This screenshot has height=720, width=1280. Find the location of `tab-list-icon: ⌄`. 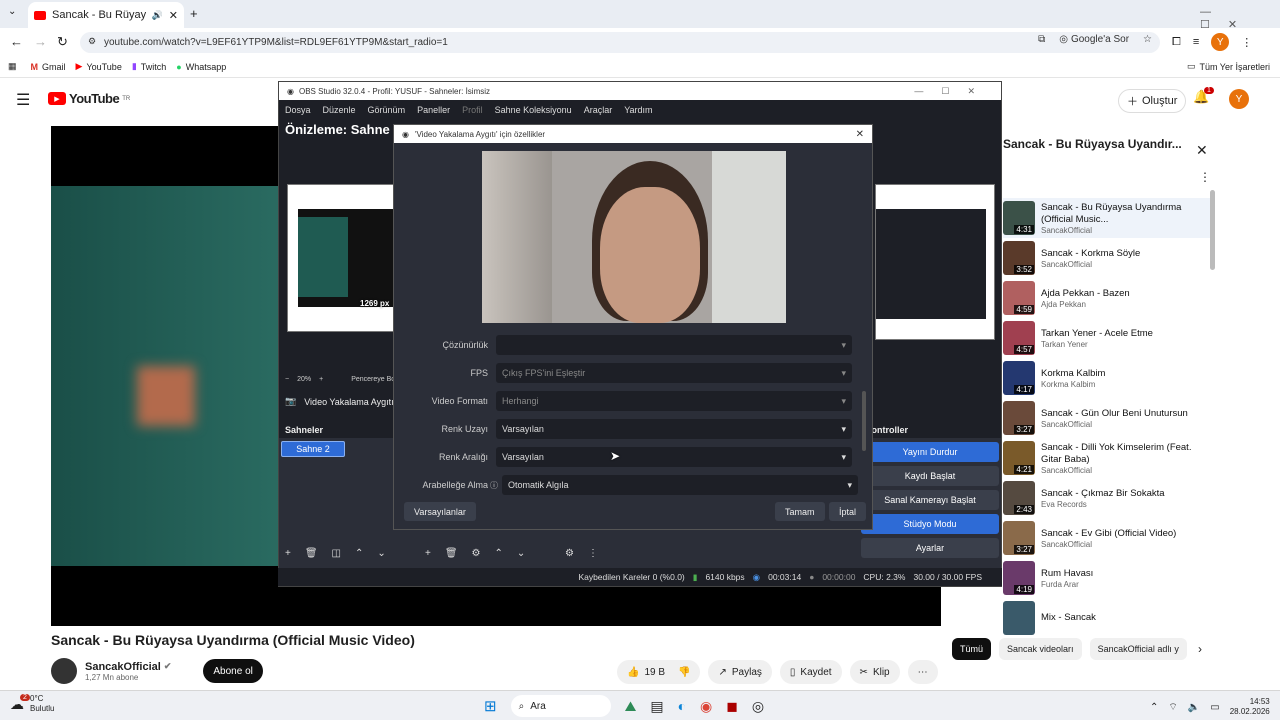

tab-list-icon: ⌄ is located at coordinates (12, 11).